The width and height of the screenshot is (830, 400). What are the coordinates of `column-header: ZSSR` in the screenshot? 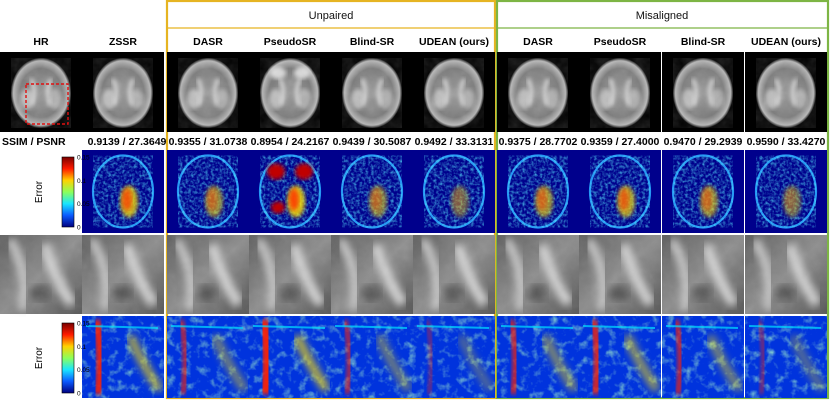 It's located at (123, 42).